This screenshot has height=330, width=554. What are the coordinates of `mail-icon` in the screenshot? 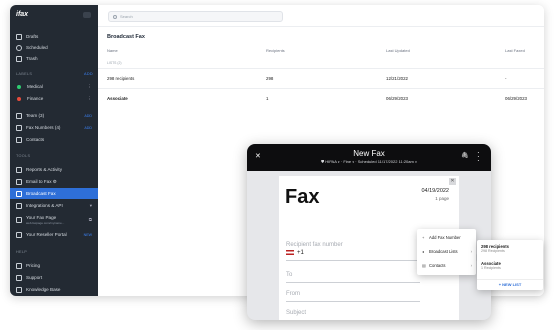 It's located at (19, 181).